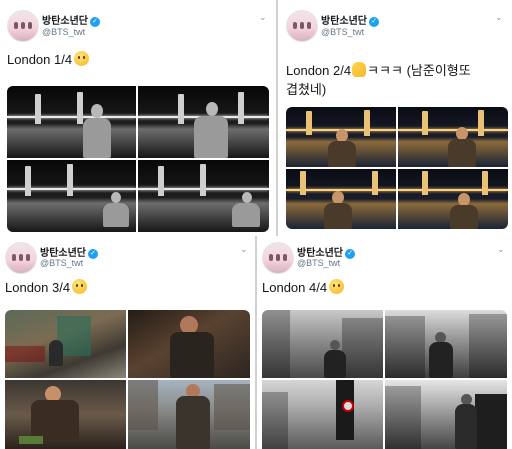 The height and width of the screenshot is (449, 512). I want to click on tweet-text: London 1/4, so click(48, 59).